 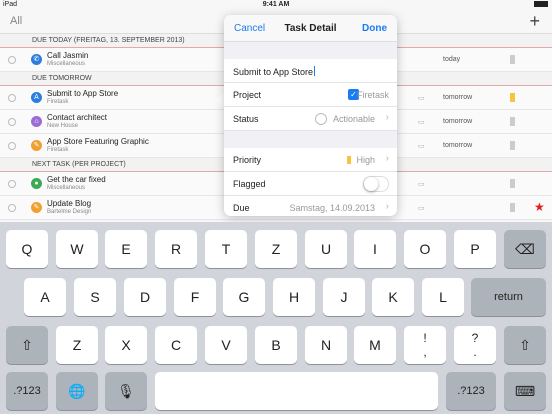 What do you see at coordinates (539, 207) in the screenshot?
I see `flag-star-icon: ★` at bounding box center [539, 207].